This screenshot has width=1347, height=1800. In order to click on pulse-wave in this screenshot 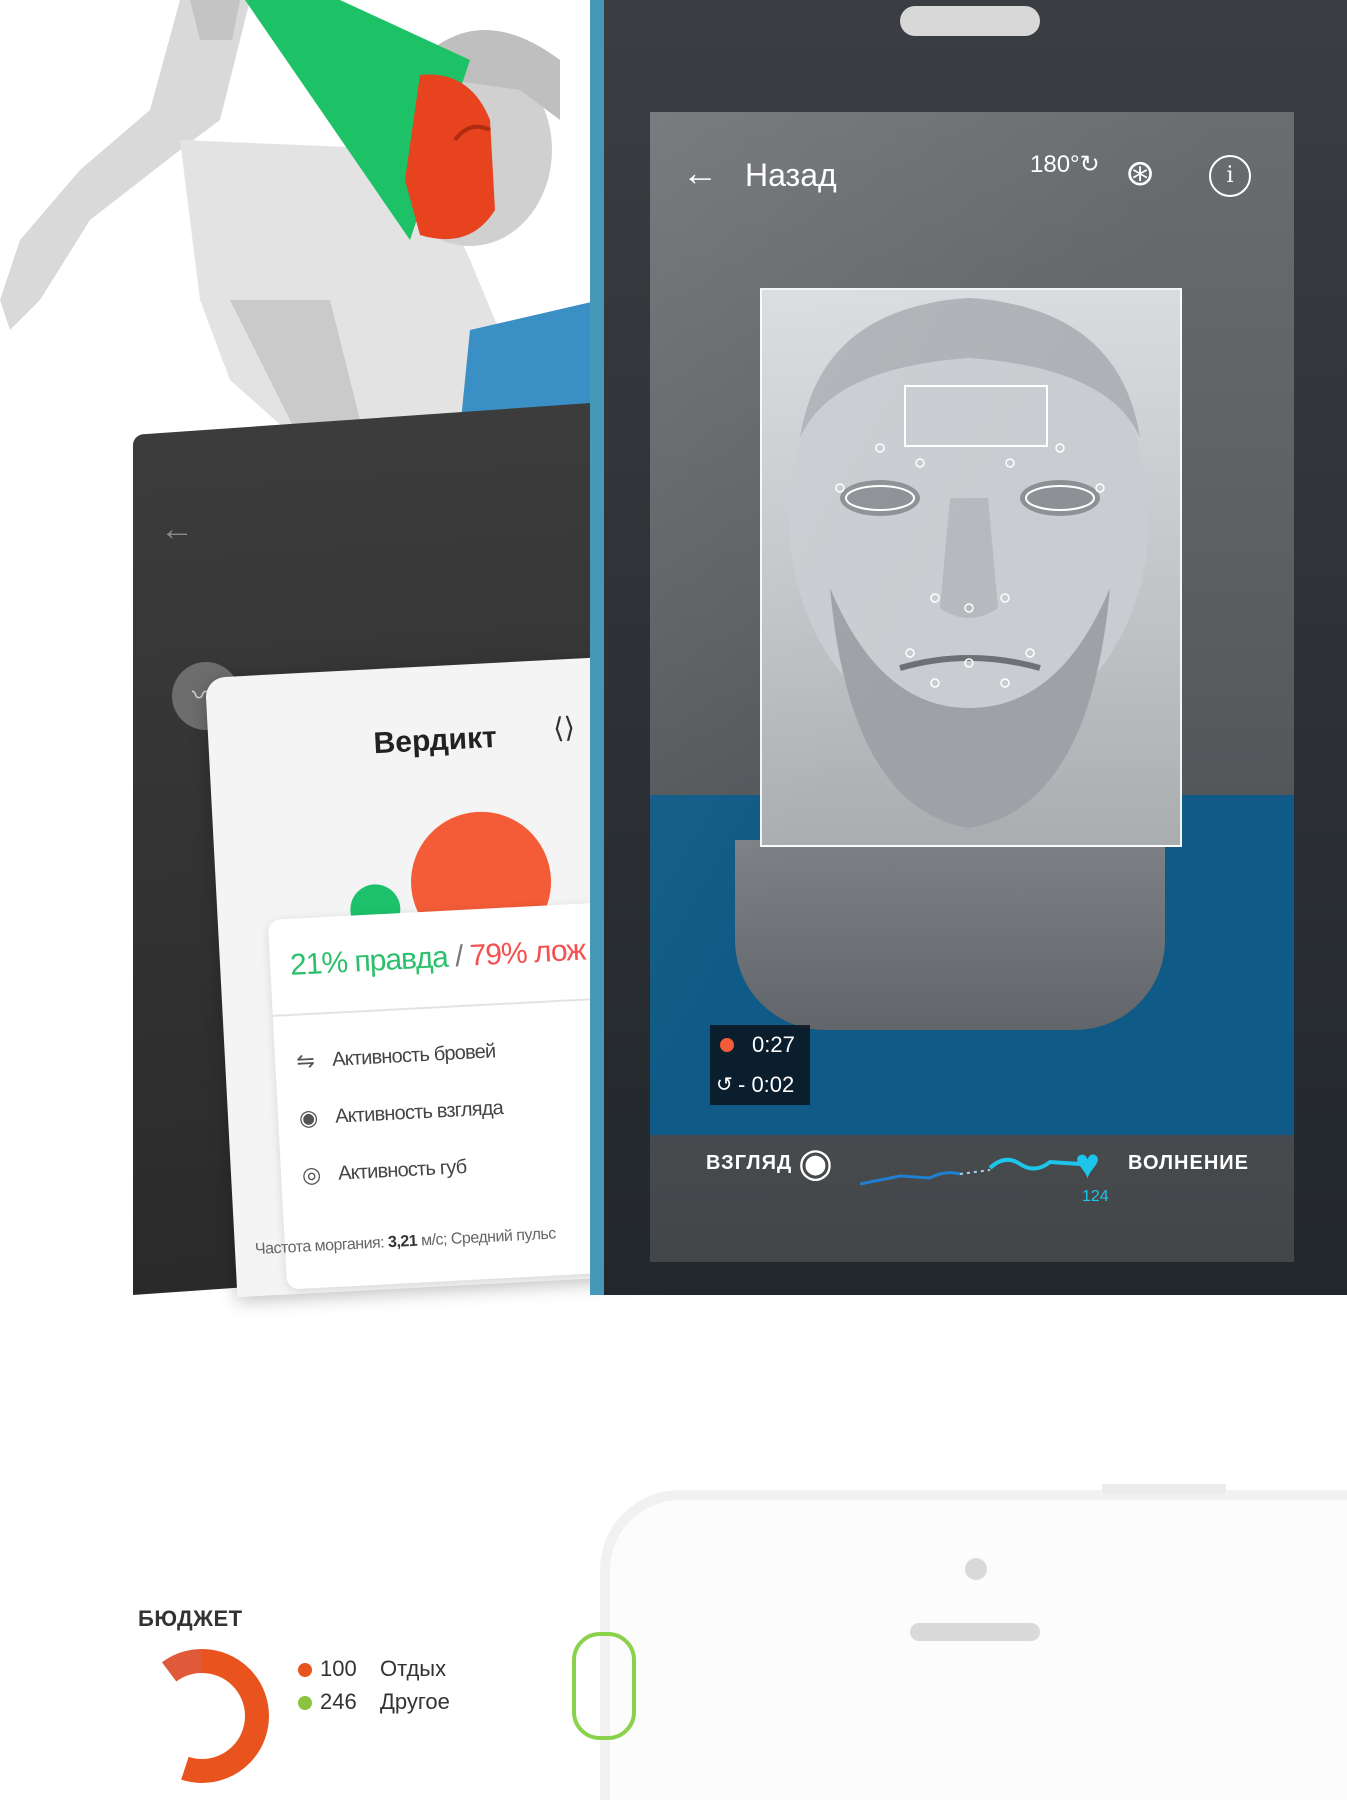, I will do `click(970, 1171)`.